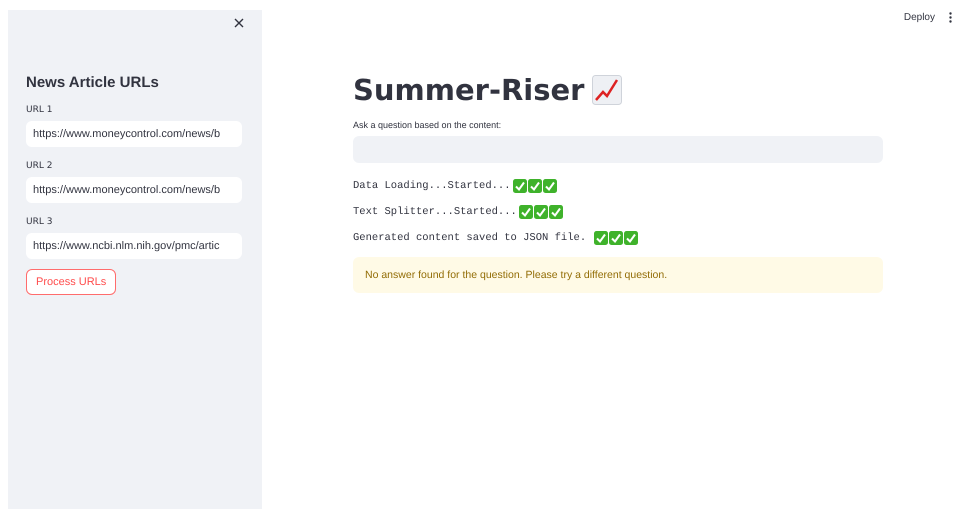 The image size is (955, 509). I want to click on close-icon, so click(239, 23).